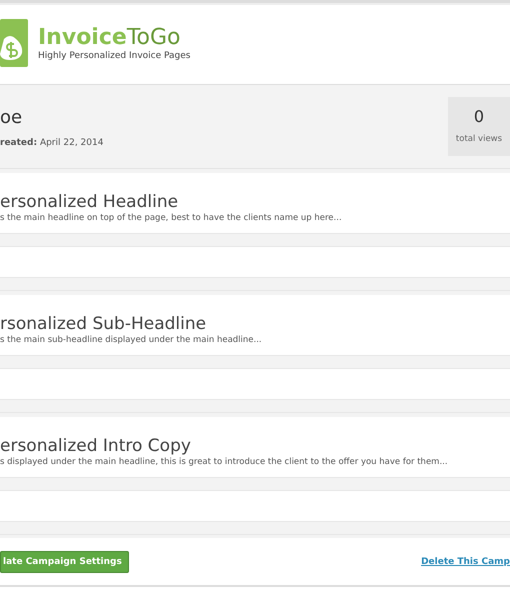 The width and height of the screenshot is (510, 600). I want to click on section-title: ersonalized Headline, so click(90, 202).